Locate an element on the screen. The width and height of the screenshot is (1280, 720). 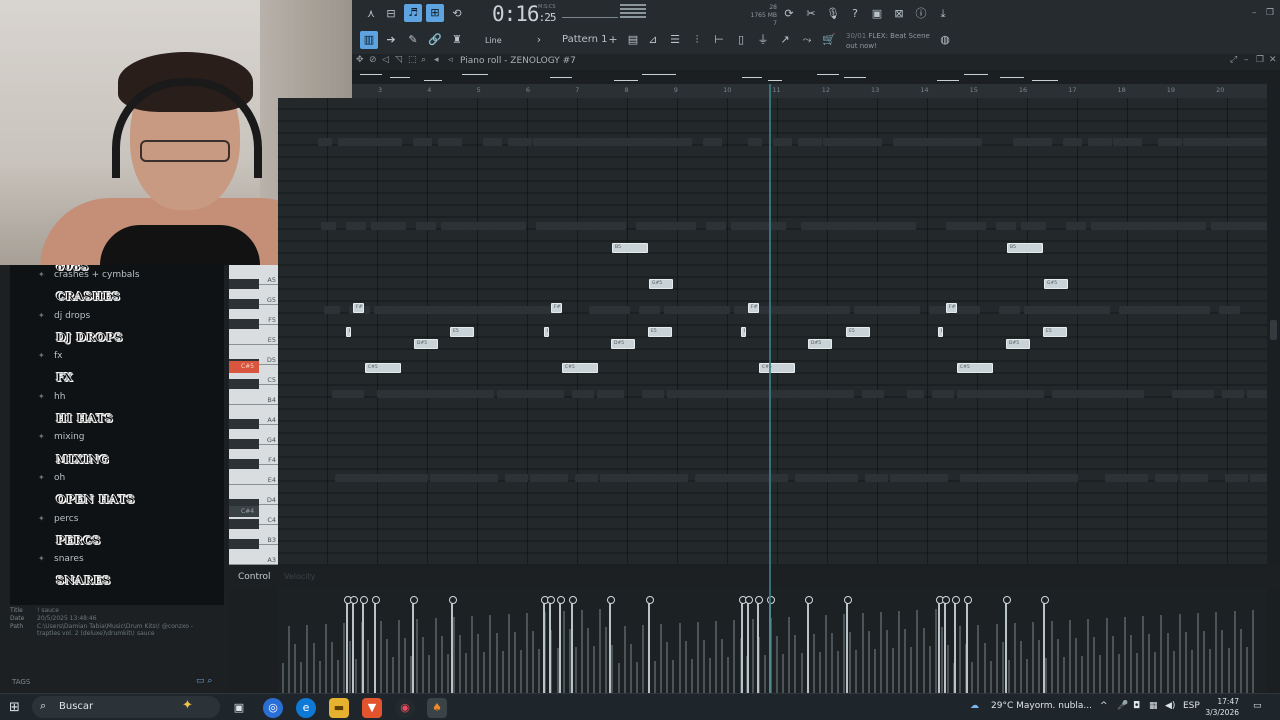
pattern-selector: Pattern 1 is located at coordinates (585, 39).